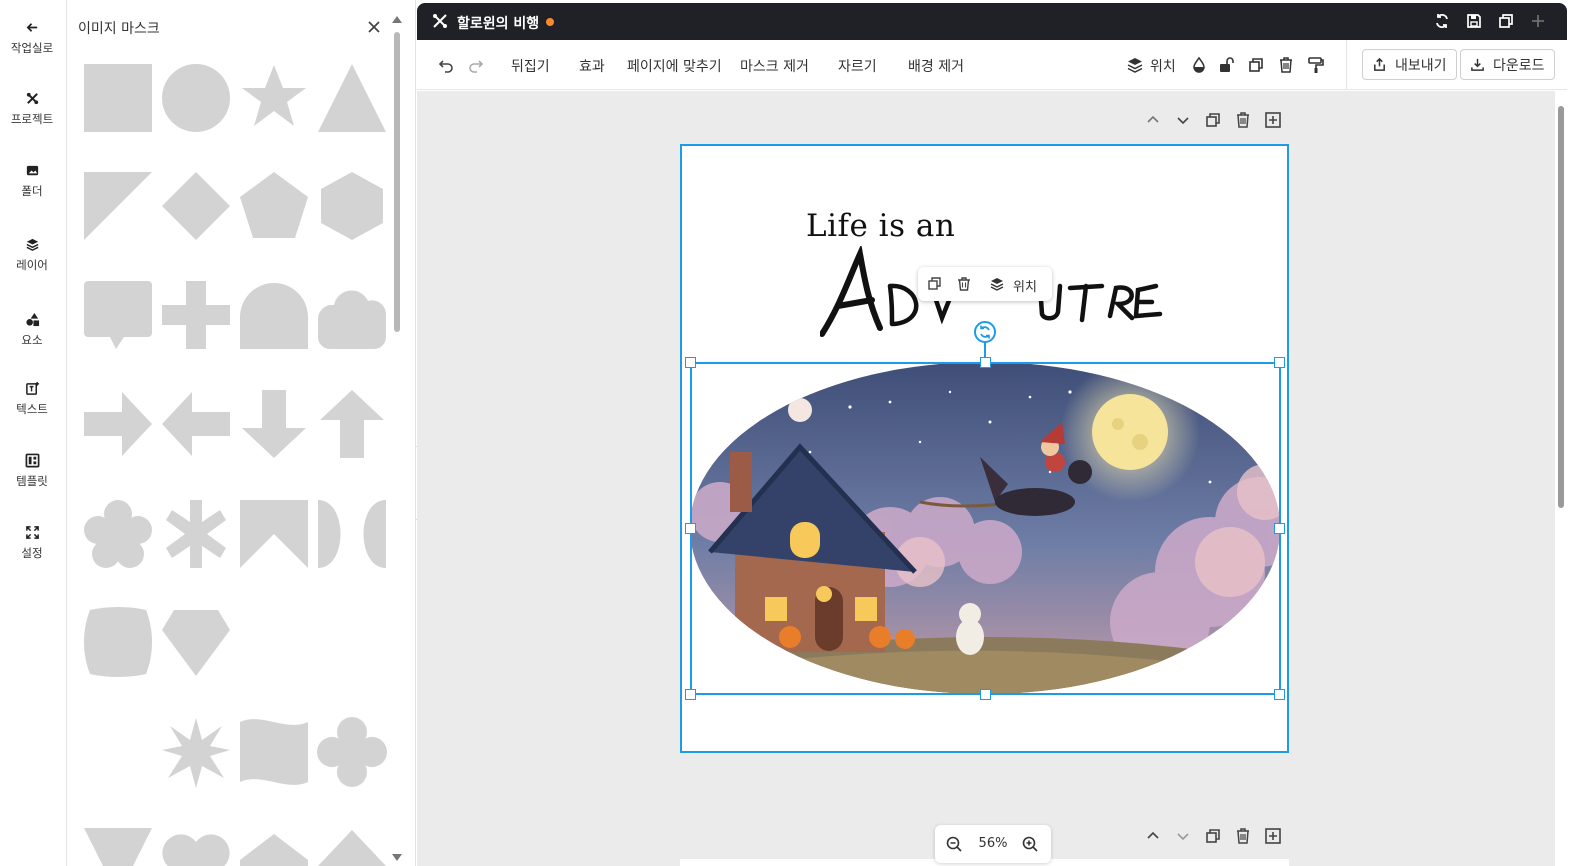  I want to click on zoom-level: 56%, so click(993, 843).